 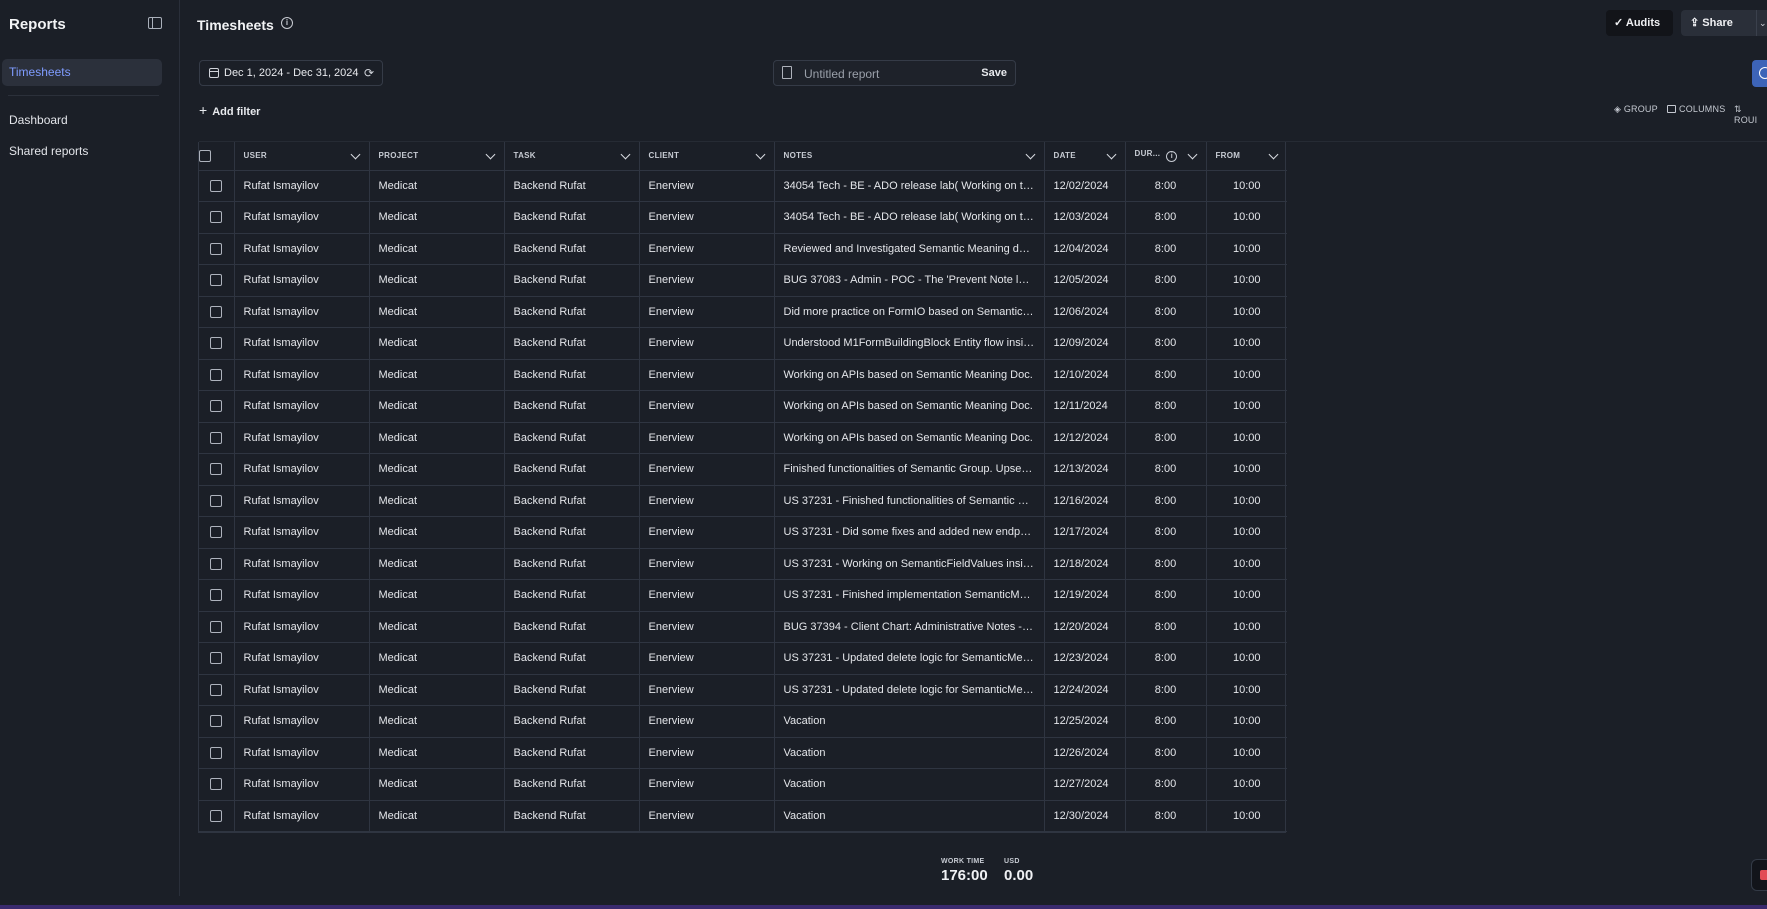 I want to click on cell-date: 12/13/2024, so click(x=1085, y=469).